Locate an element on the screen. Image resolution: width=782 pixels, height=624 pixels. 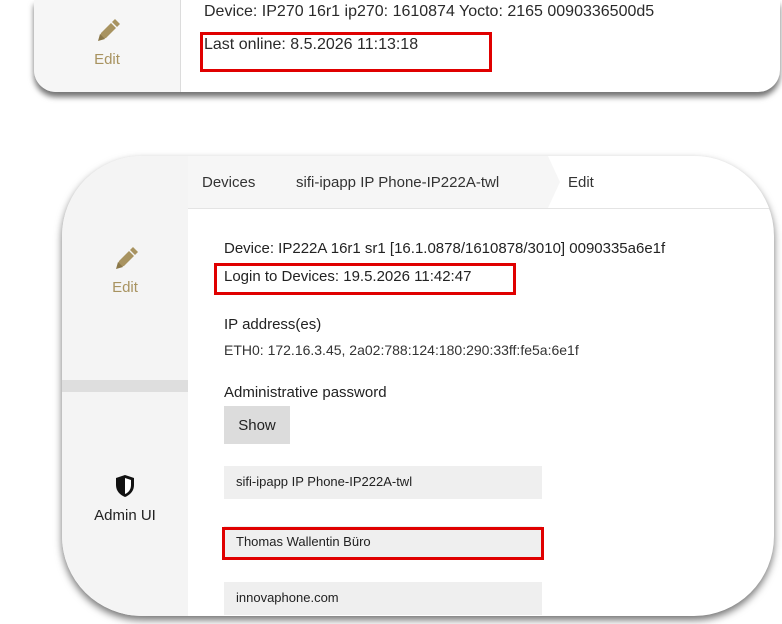
highlight-box-login is located at coordinates (365, 279).